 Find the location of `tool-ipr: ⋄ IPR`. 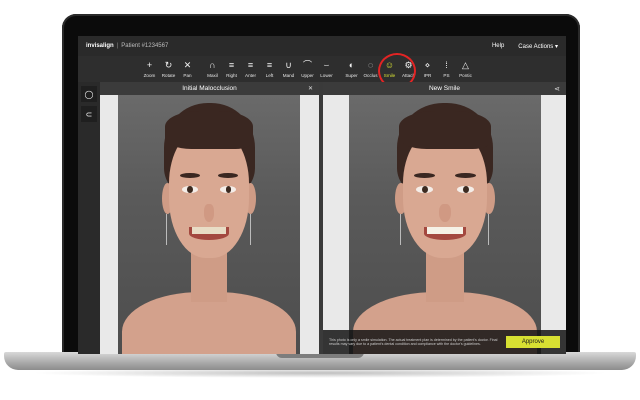

tool-ipr: ⋄ IPR is located at coordinates (427, 70).